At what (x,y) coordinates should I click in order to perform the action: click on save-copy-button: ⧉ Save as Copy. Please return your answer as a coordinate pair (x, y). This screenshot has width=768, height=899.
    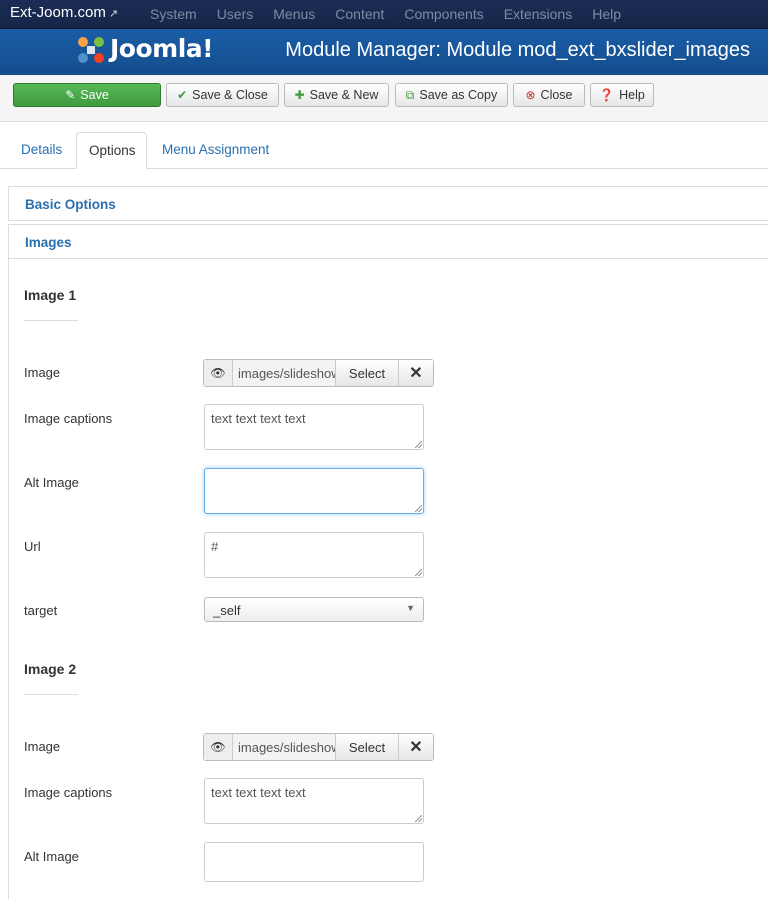
    Looking at the image, I should click on (451, 95).